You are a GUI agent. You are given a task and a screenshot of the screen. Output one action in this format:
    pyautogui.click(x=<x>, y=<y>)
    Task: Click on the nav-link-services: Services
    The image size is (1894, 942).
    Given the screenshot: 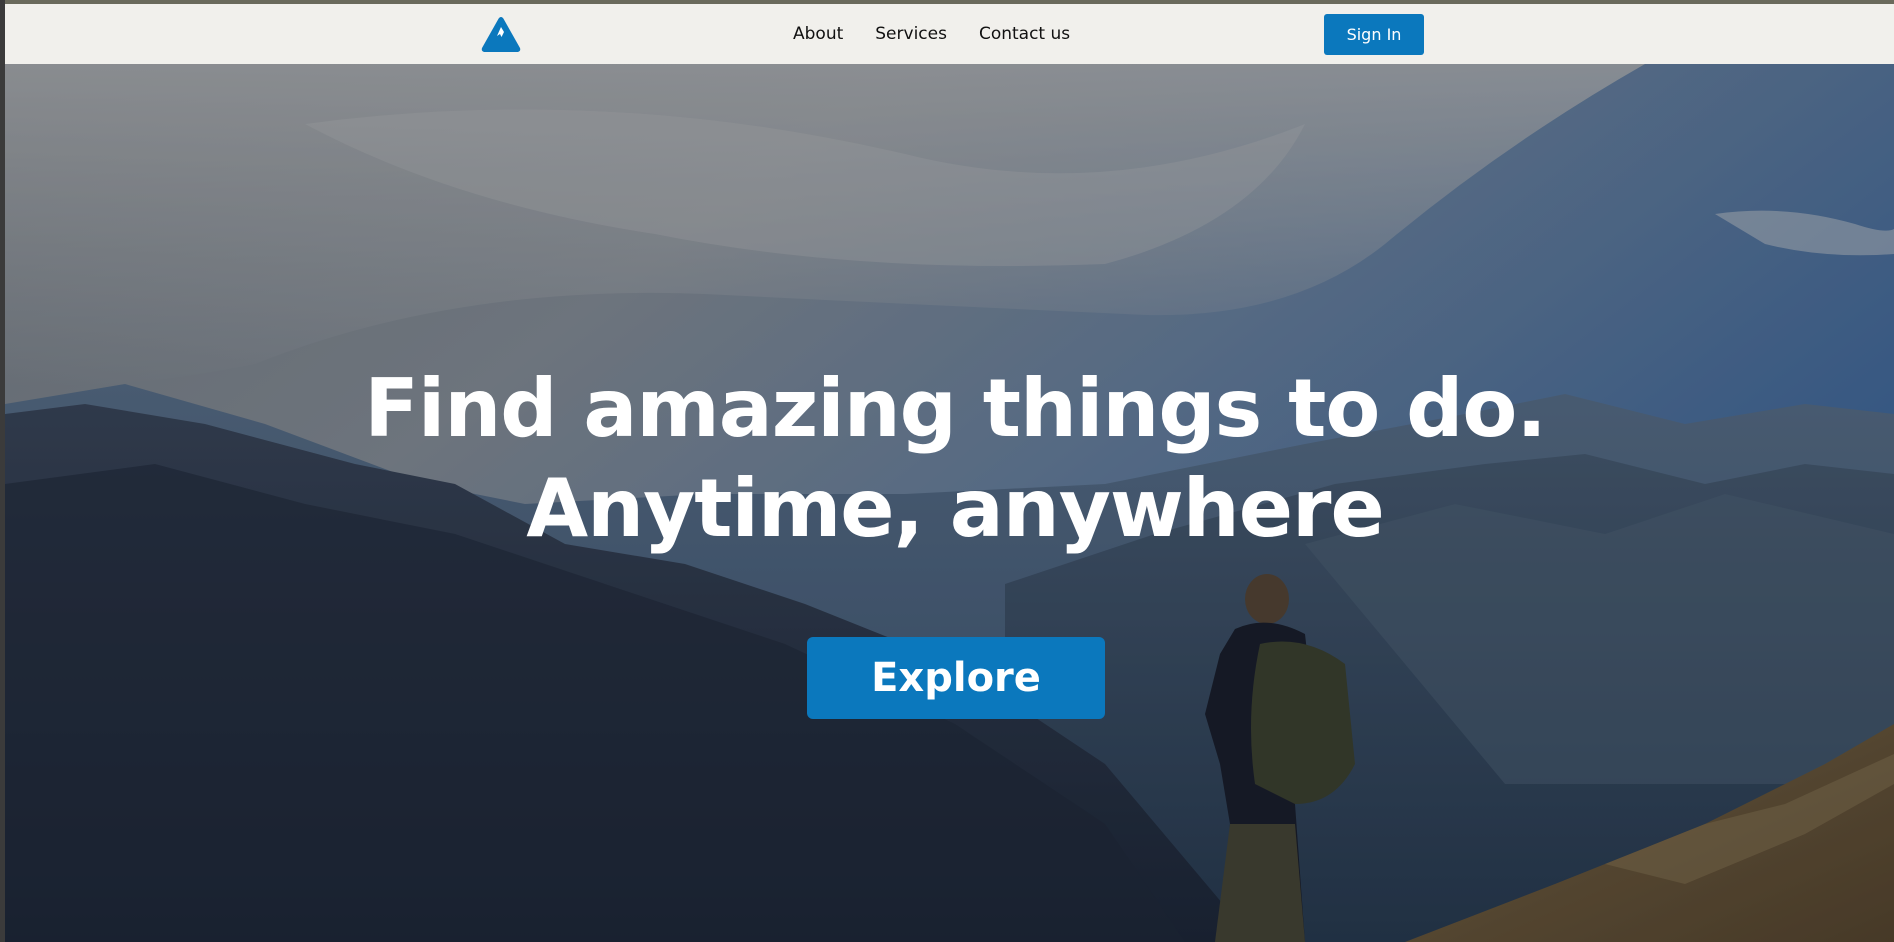 What is the action you would take?
    pyautogui.click(x=911, y=34)
    